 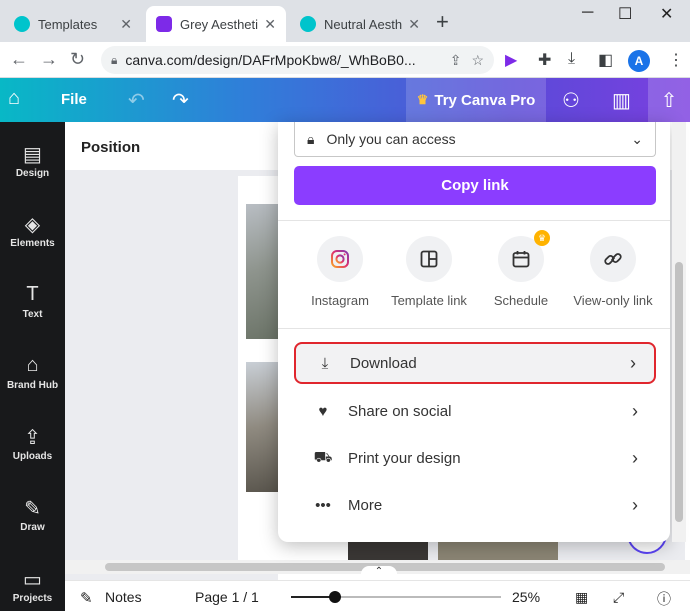 I want to click on back-icon: ←, so click(x=19, y=59).